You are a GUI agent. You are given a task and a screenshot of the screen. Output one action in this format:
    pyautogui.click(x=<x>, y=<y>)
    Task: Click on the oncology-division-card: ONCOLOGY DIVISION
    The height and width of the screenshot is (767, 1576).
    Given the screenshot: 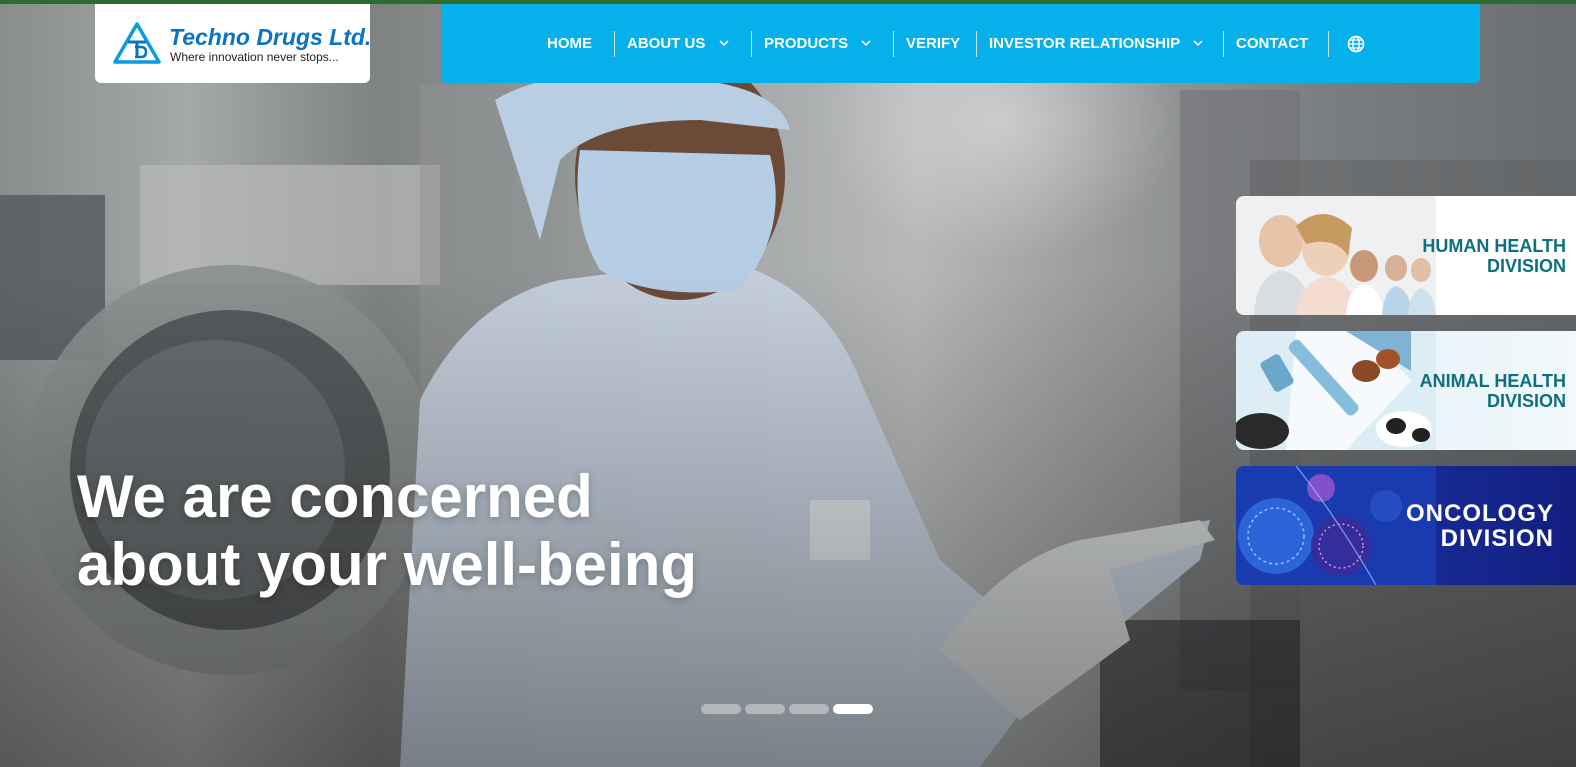 What is the action you would take?
    pyautogui.click(x=1406, y=525)
    